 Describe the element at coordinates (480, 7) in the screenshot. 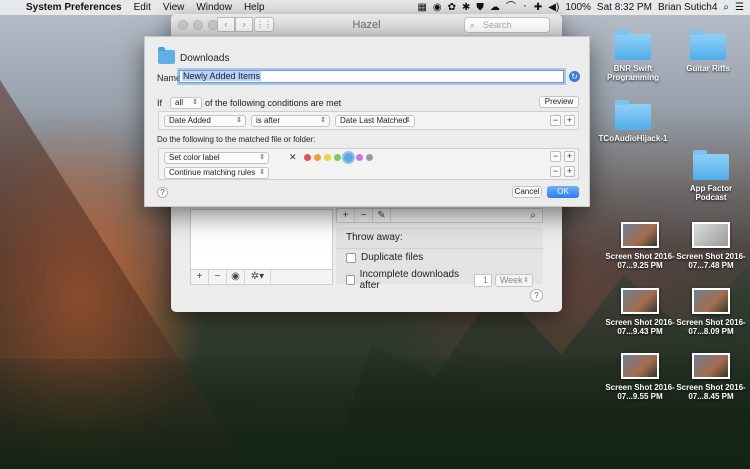

I see `shield-icon: ⛊` at that location.